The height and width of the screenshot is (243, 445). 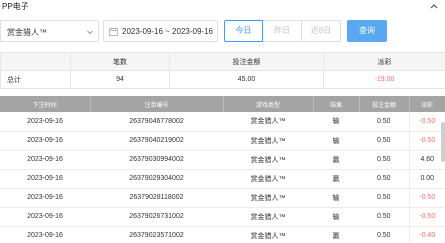 I want to click on table-row: 2023-09-16 26379029304002 赏金猎人™ 赢 0.50 0.00, so click(x=222, y=179).